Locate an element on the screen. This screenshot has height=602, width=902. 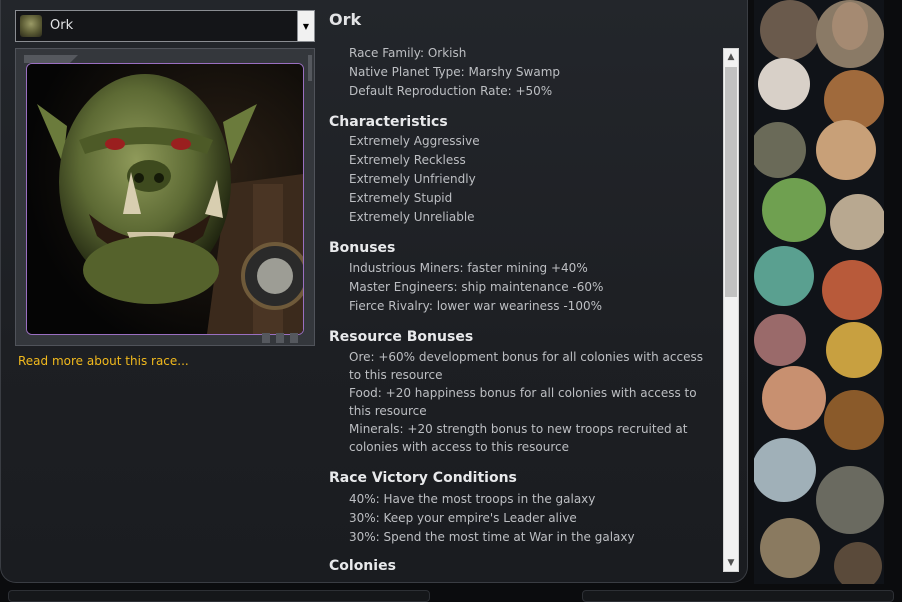
characteristic-item: Extremely Unreliable is located at coordinates (412, 217).